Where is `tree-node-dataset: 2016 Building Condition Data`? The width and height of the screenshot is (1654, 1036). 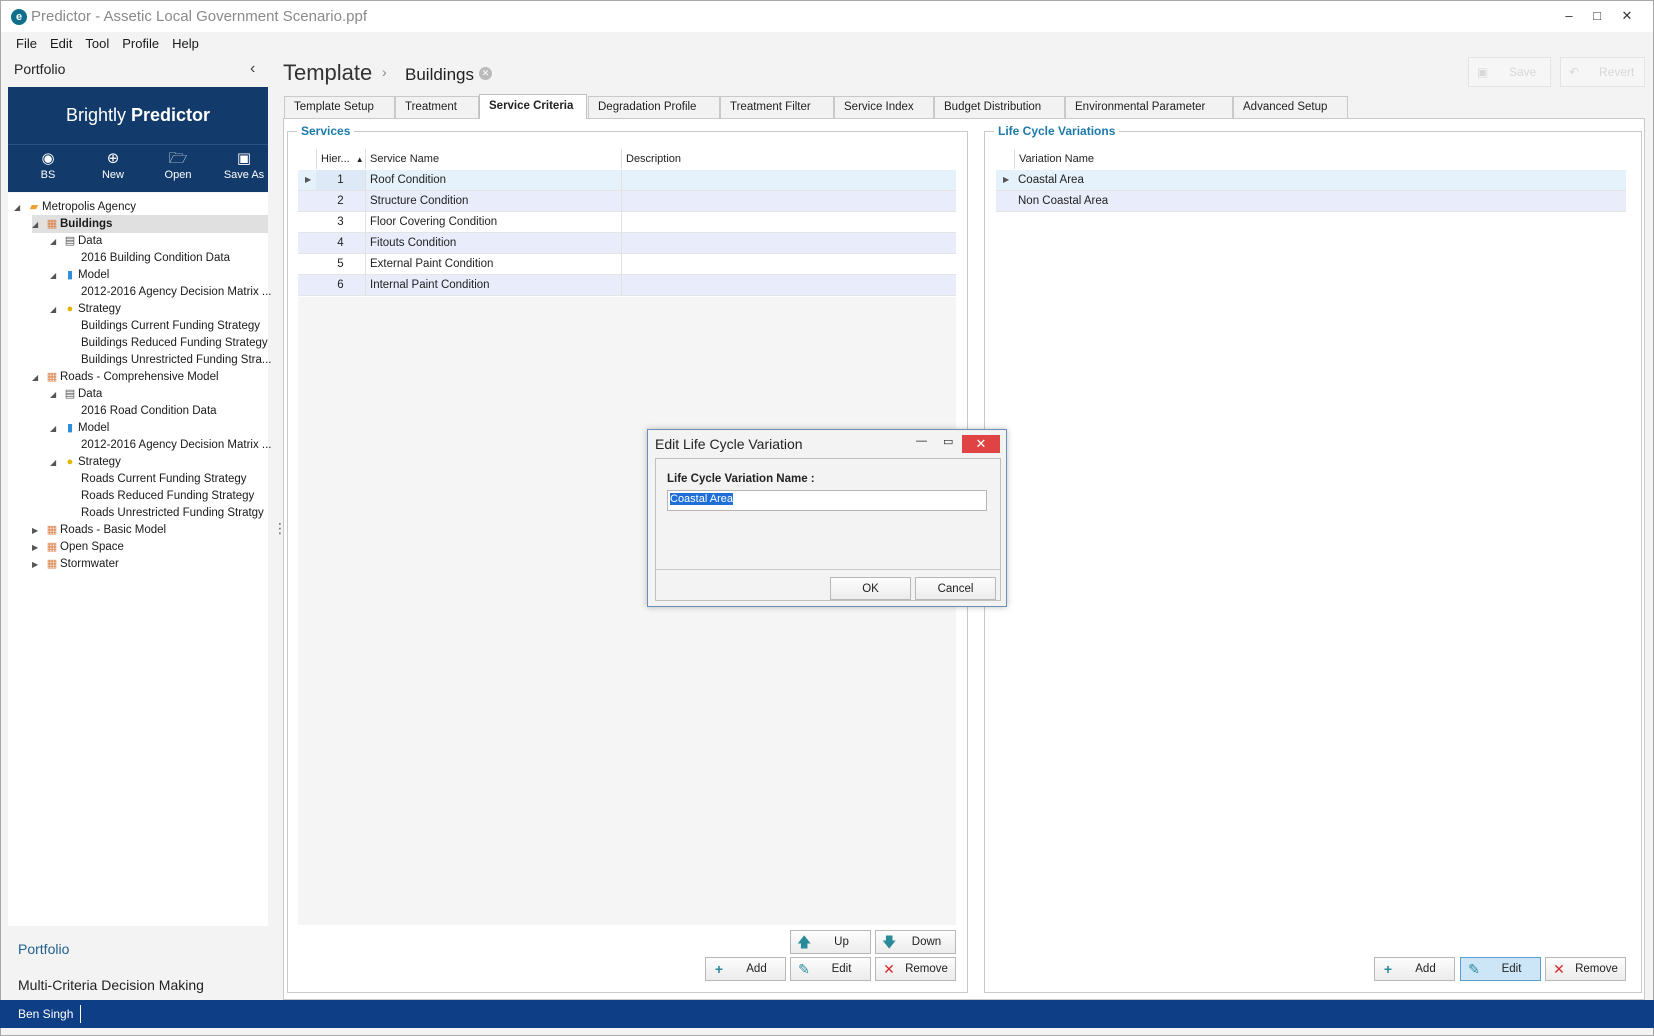
tree-node-dataset: 2016 Building Condition Data is located at coordinates (155, 258).